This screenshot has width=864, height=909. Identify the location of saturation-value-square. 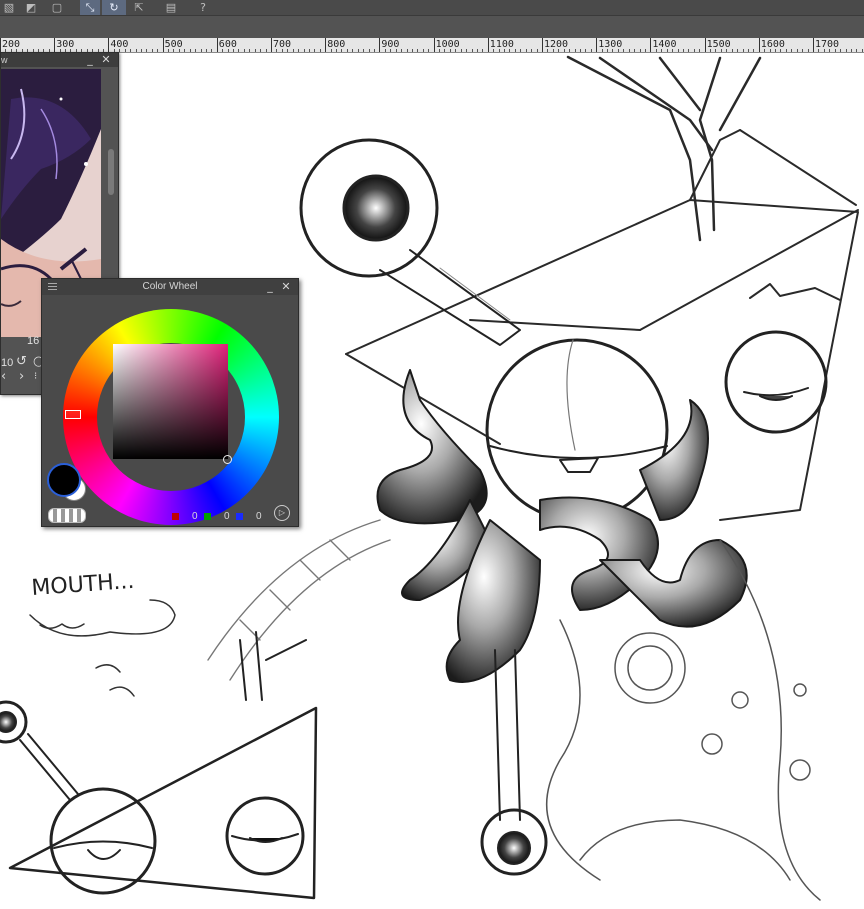
(170, 401).